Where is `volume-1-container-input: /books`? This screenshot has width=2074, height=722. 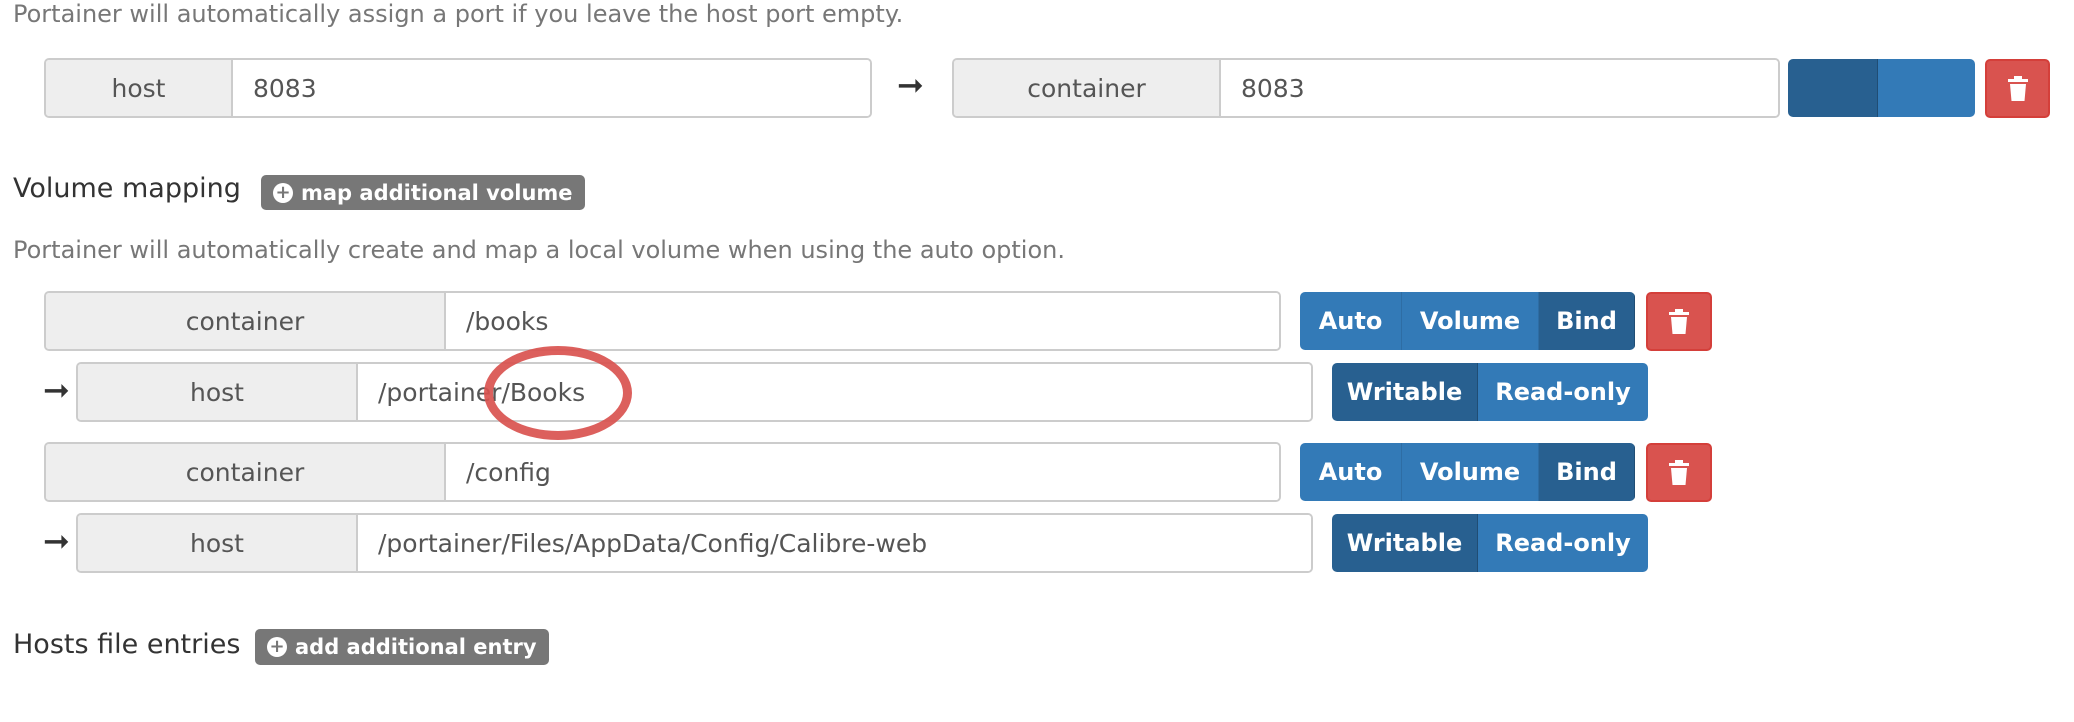
volume-1-container-input: /books is located at coordinates (862, 321).